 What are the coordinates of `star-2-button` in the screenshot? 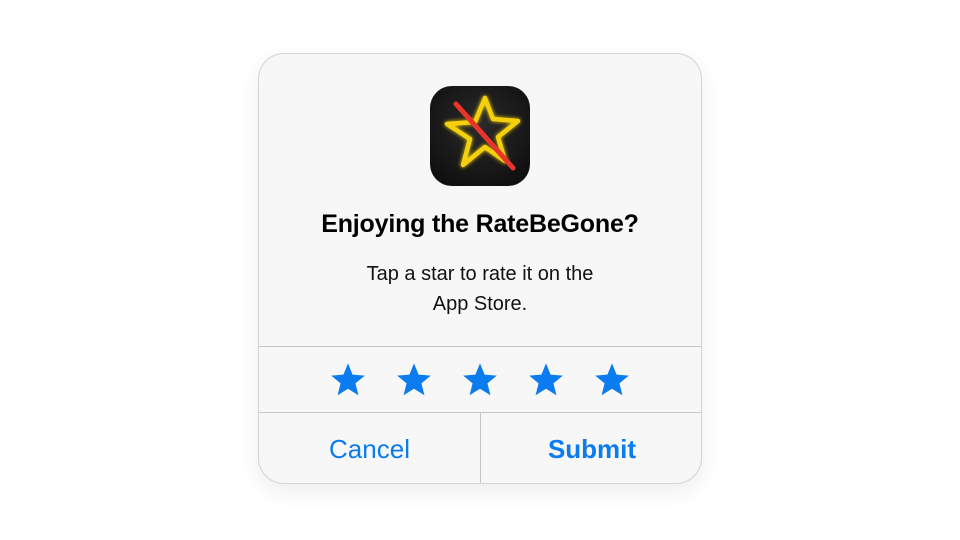 It's located at (414, 380).